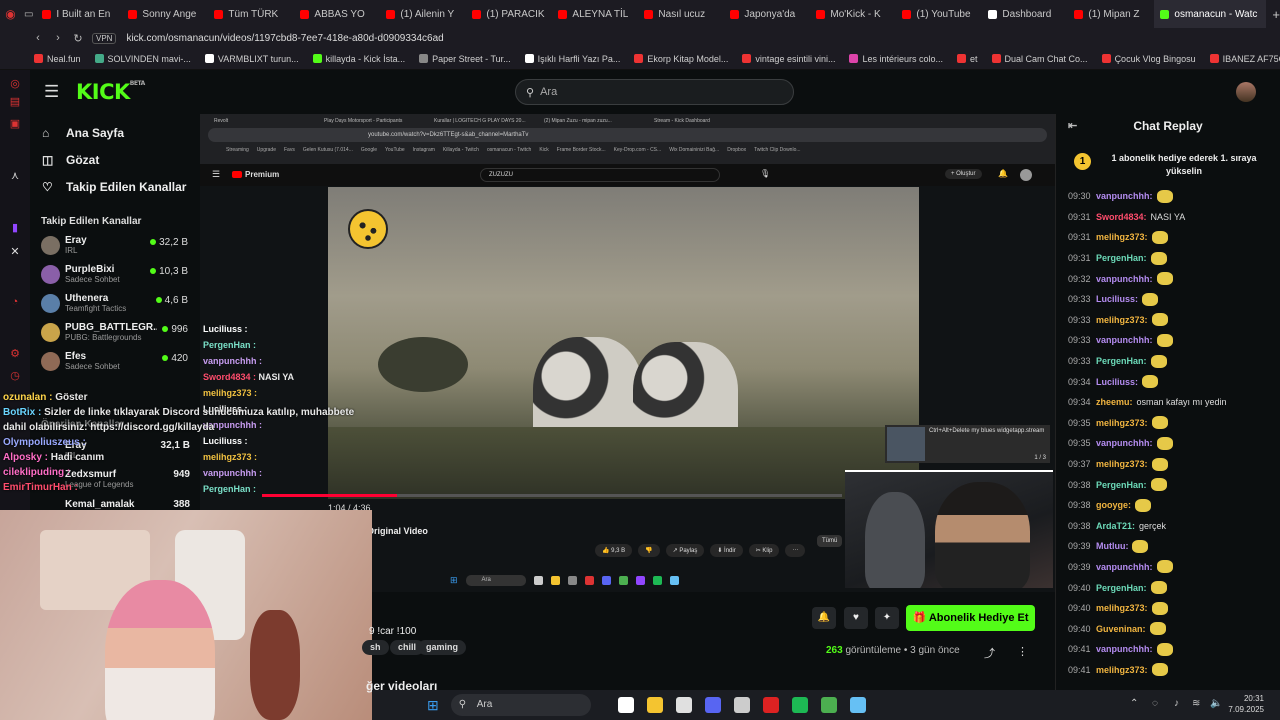 This screenshot has height=720, width=1280. Describe the element at coordinates (1168, 567) in the screenshot. I see `chat-message: 09:39 vanpunchhh:` at that location.